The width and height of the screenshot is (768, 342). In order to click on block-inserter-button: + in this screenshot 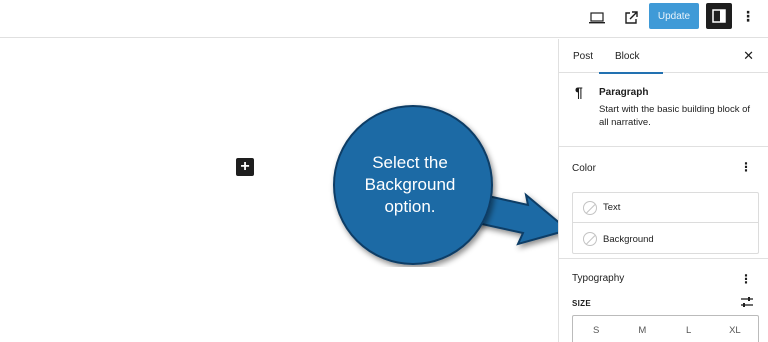, I will do `click(245, 167)`.